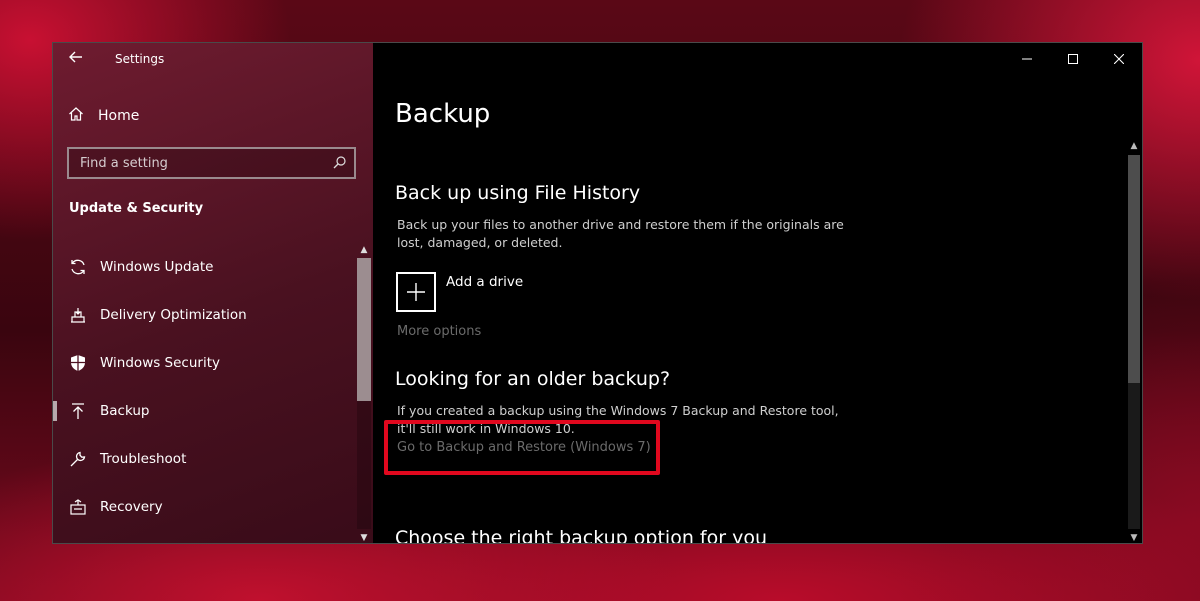 This screenshot has height=601, width=1200. Describe the element at coordinates (136, 208) in the screenshot. I see `section-title: Update & Security` at that location.